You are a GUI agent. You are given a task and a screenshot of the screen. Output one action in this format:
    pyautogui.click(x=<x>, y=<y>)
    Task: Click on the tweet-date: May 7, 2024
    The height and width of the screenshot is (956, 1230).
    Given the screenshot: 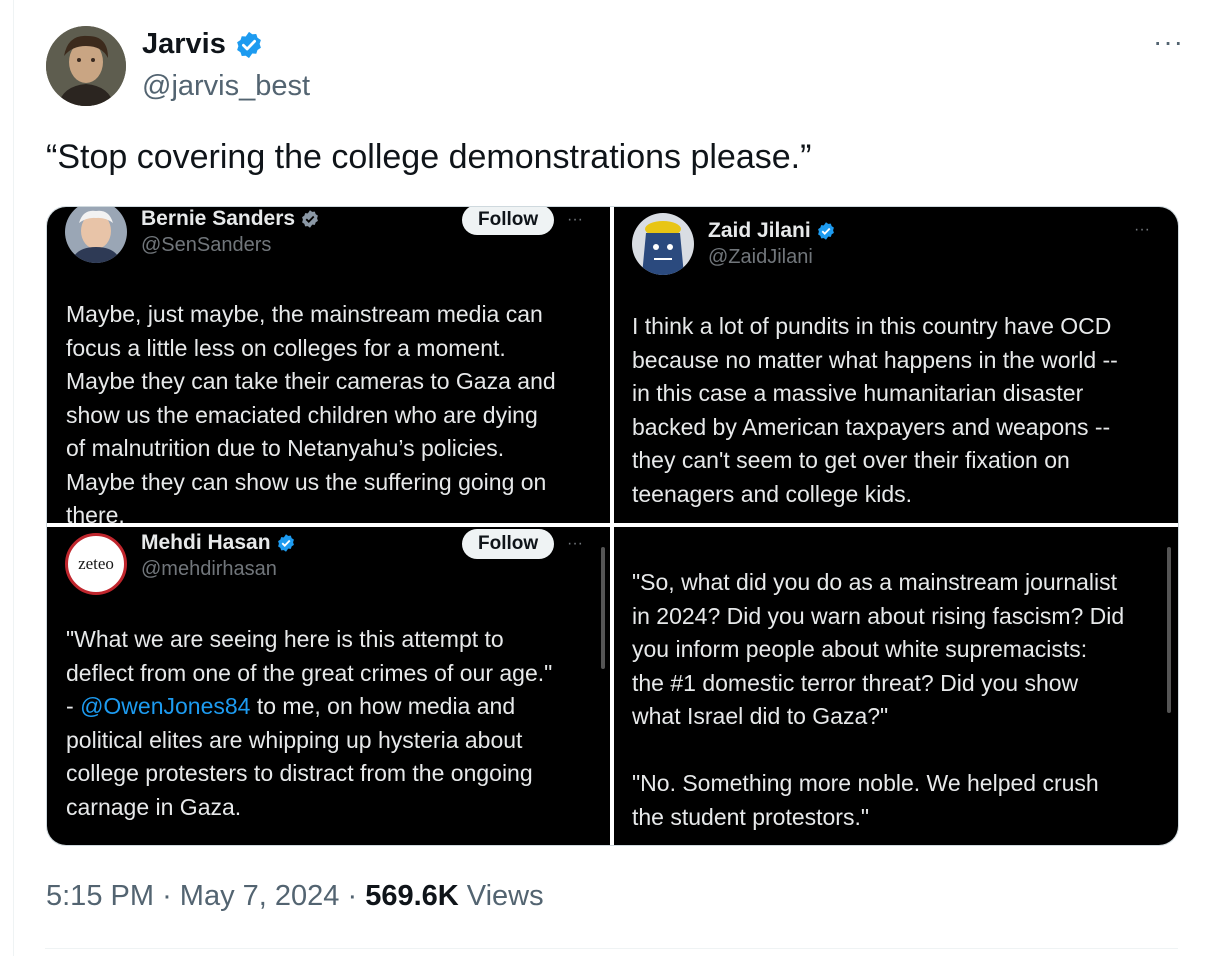 What is the action you would take?
    pyautogui.click(x=260, y=896)
    